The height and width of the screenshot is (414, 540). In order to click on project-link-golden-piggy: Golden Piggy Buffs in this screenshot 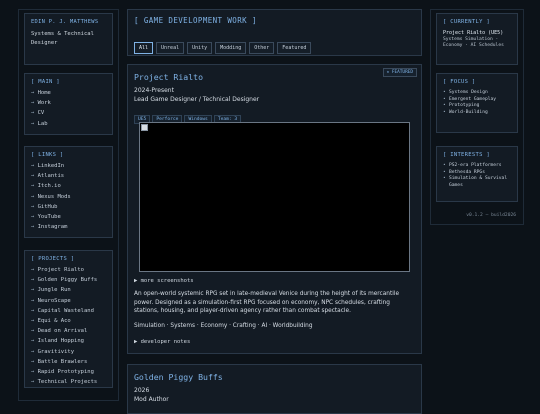, I will do `click(68, 280)`.